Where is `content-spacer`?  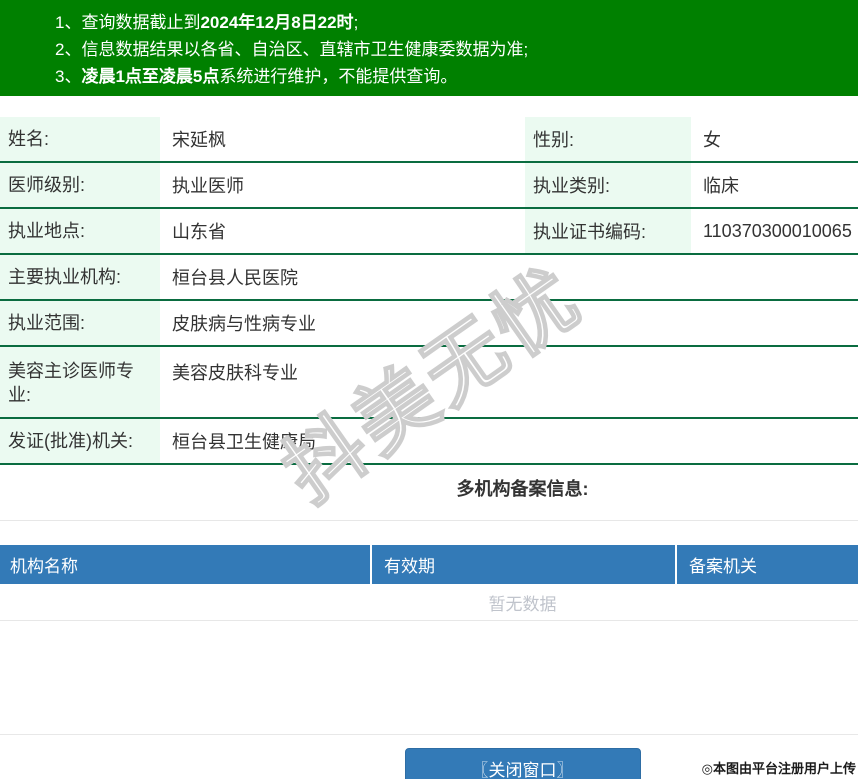 content-spacer is located at coordinates (429, 678).